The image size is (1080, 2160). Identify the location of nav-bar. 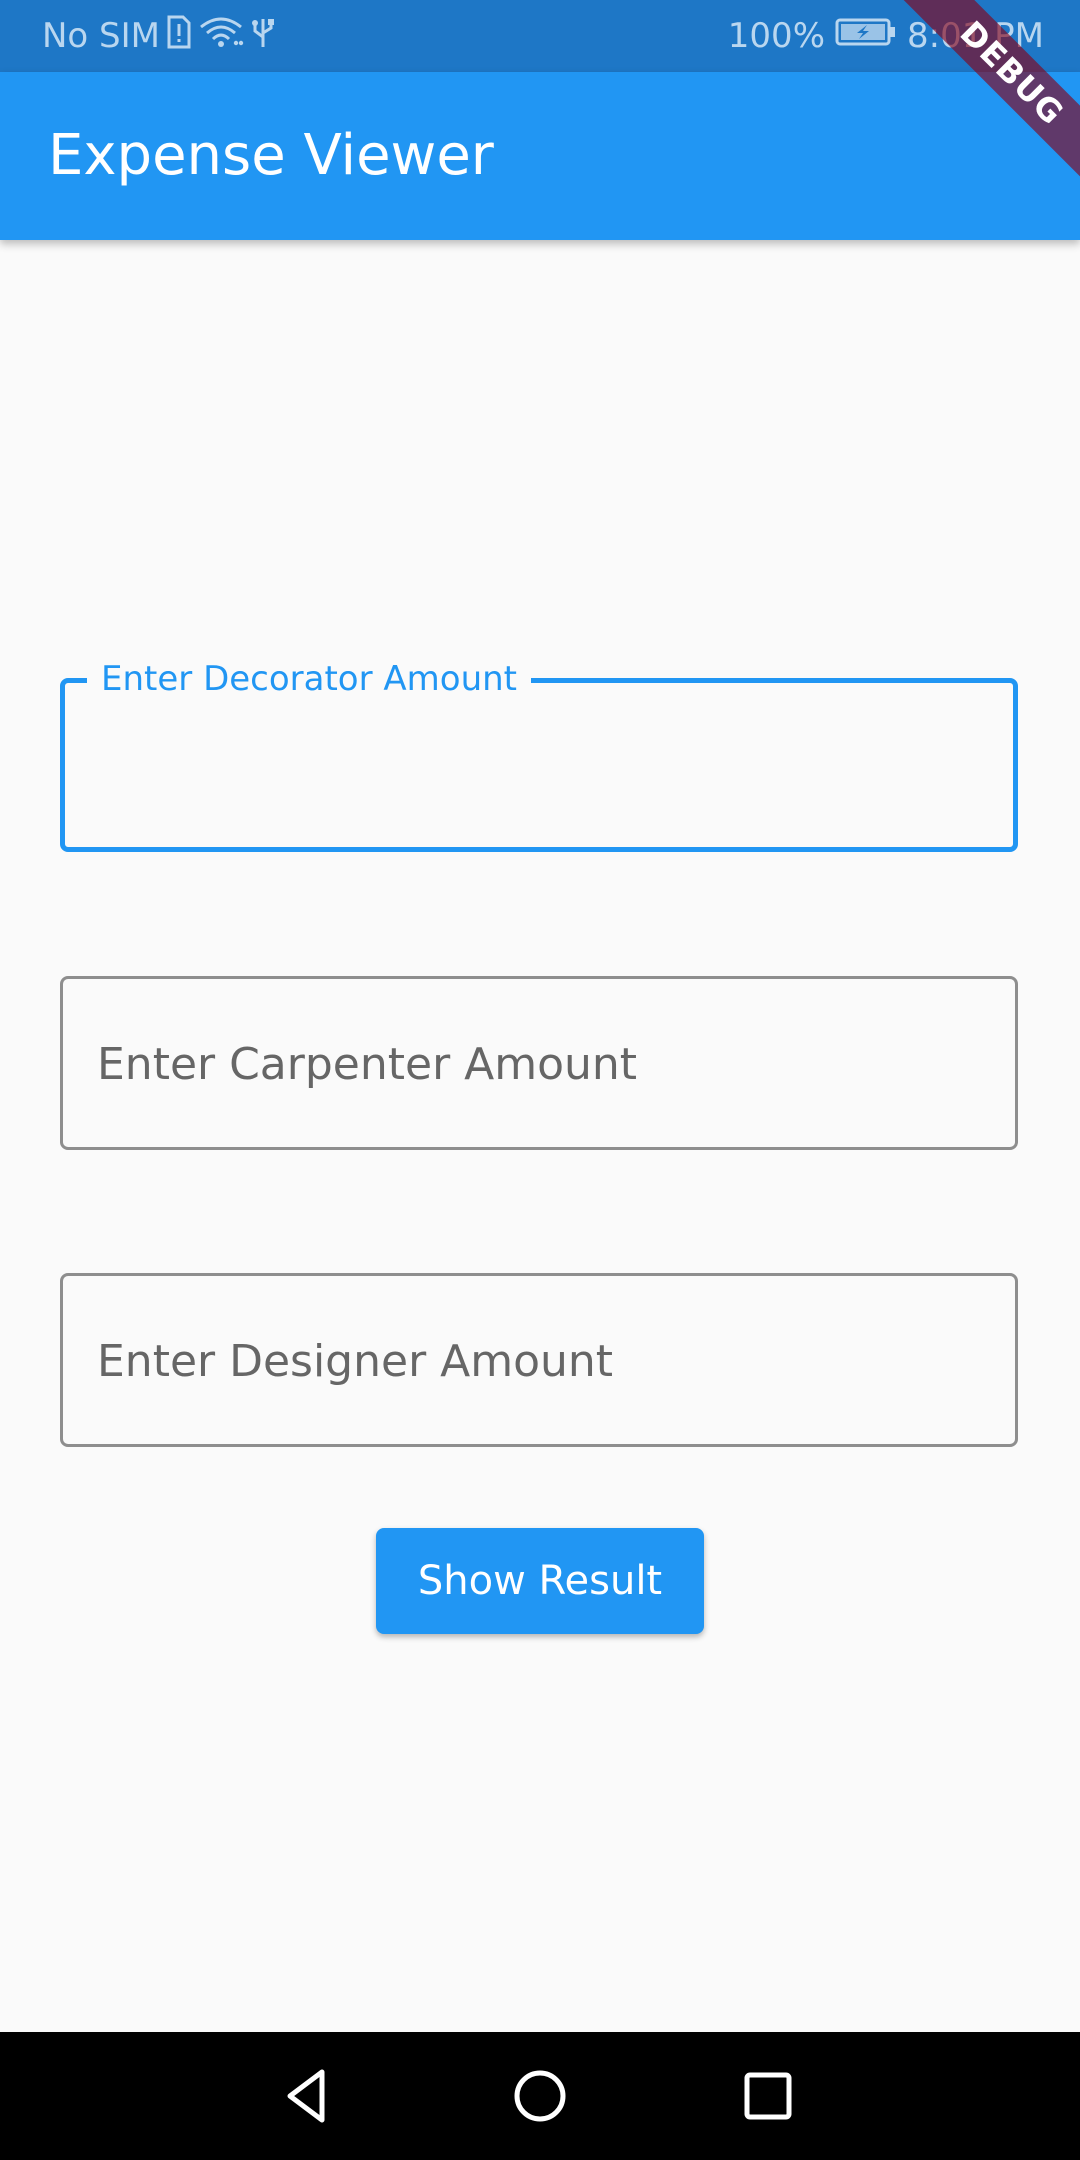
(540, 2096).